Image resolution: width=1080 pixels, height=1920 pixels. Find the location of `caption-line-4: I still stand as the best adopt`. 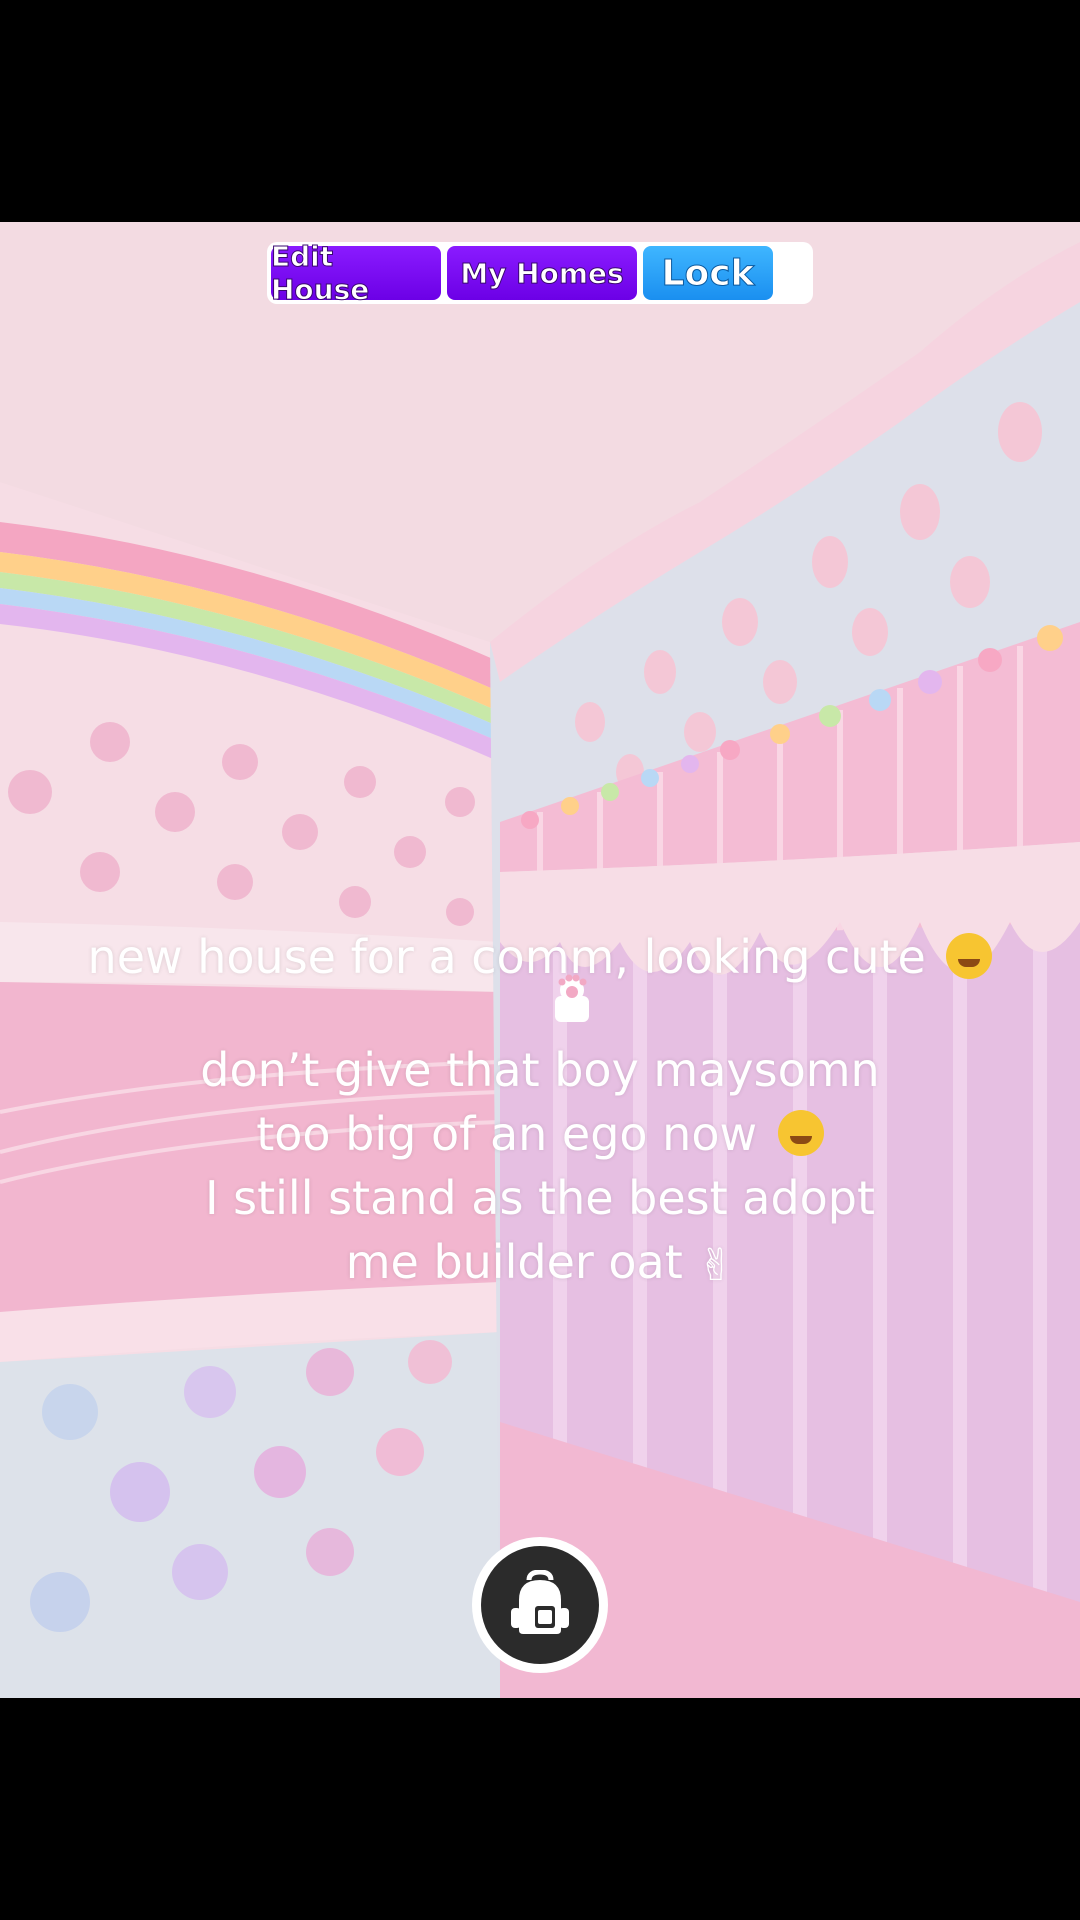

caption-line-4: I still stand as the best adopt is located at coordinates (540, 1198).